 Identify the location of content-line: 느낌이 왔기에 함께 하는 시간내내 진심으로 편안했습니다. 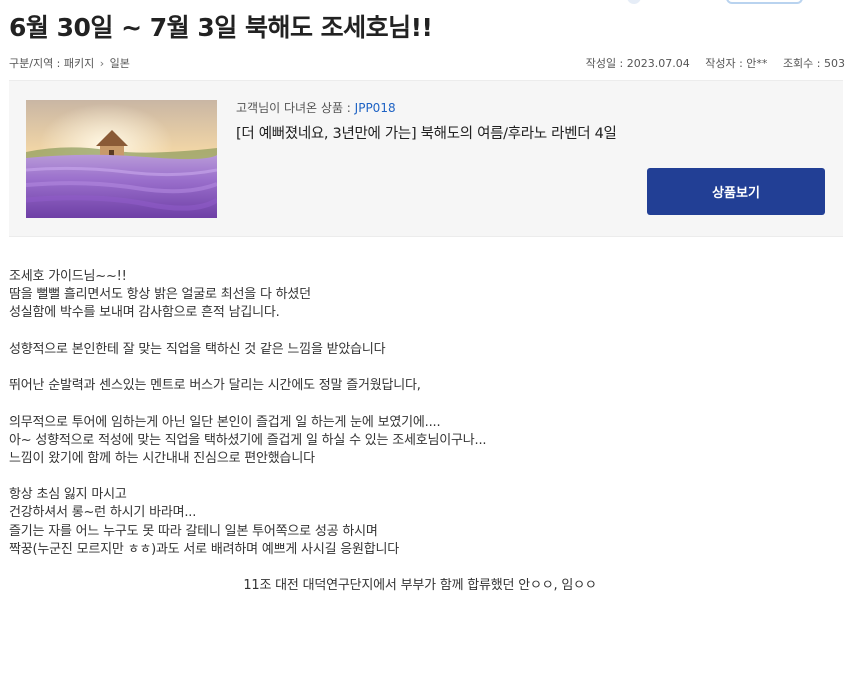
(162, 458).